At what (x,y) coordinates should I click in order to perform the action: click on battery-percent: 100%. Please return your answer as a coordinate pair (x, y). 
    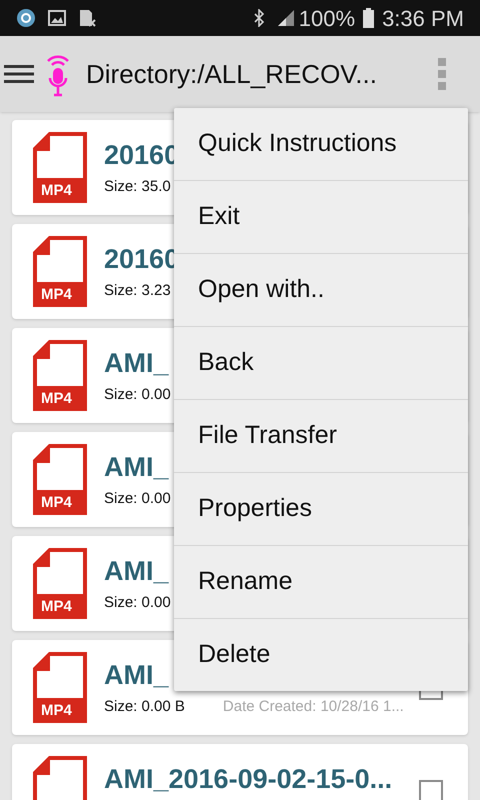
    Looking at the image, I should click on (327, 18).